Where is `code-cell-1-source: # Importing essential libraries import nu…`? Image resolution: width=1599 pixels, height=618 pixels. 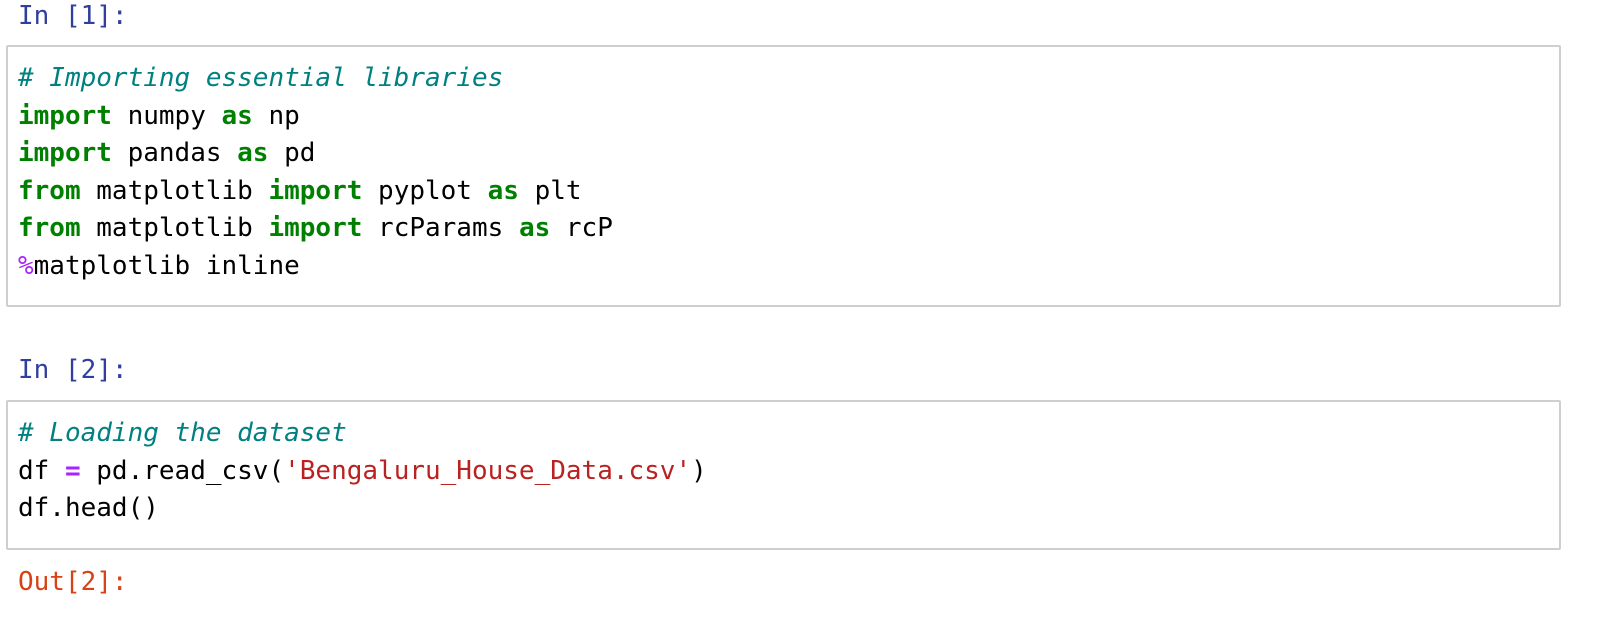
code-cell-1-source: # Importing essential libraries import nu… is located at coordinates (315, 172).